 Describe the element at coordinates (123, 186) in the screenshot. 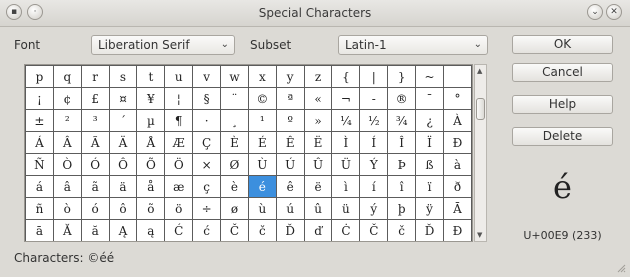

I see `character-cell: ä` at that location.